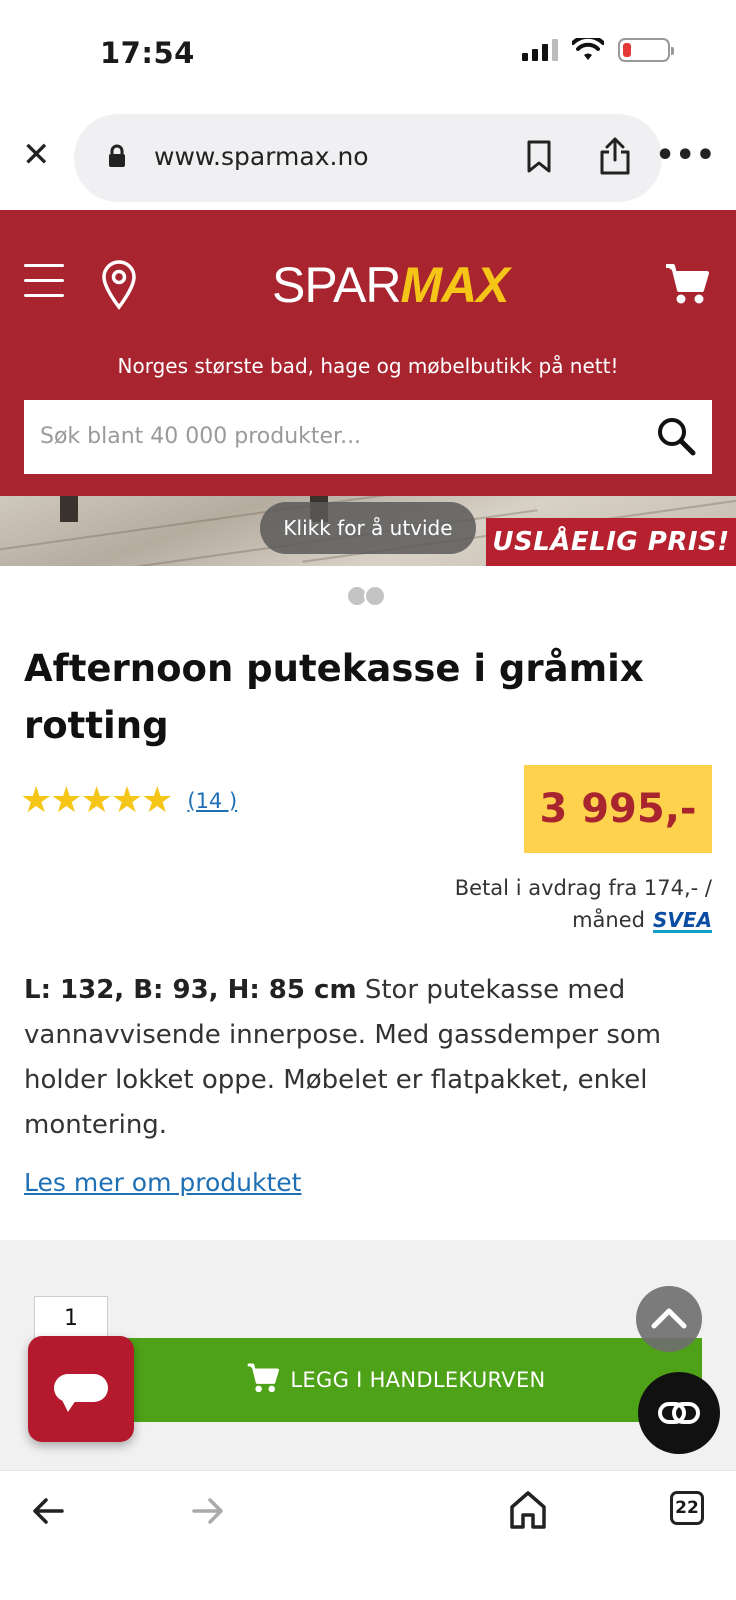 The width and height of the screenshot is (736, 1600). Describe the element at coordinates (454, 285) in the screenshot. I see `logo-max-text: MAX` at that location.